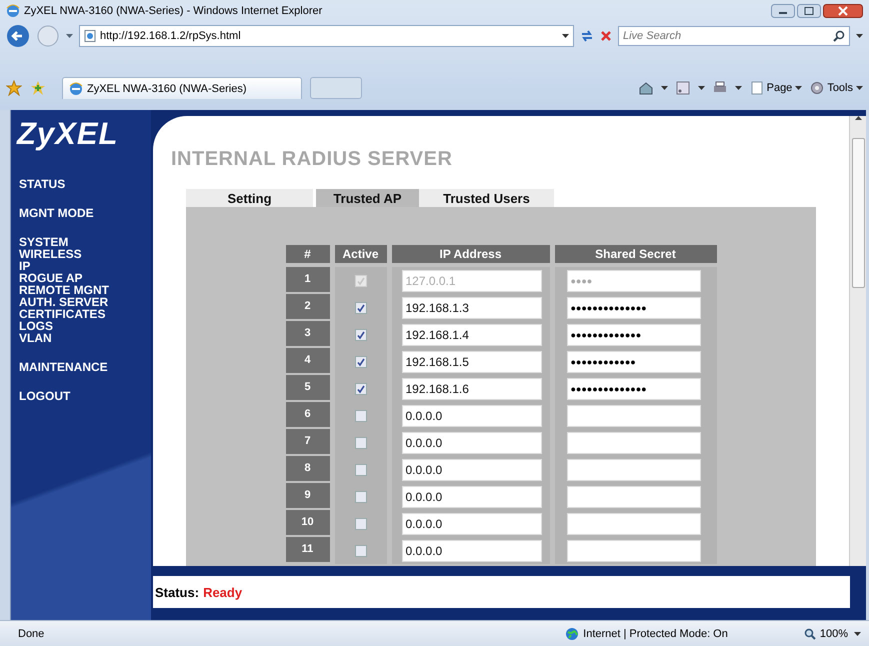 The image size is (869, 646). What do you see at coordinates (308, 468) in the screenshot?
I see `row-number: 8` at bounding box center [308, 468].